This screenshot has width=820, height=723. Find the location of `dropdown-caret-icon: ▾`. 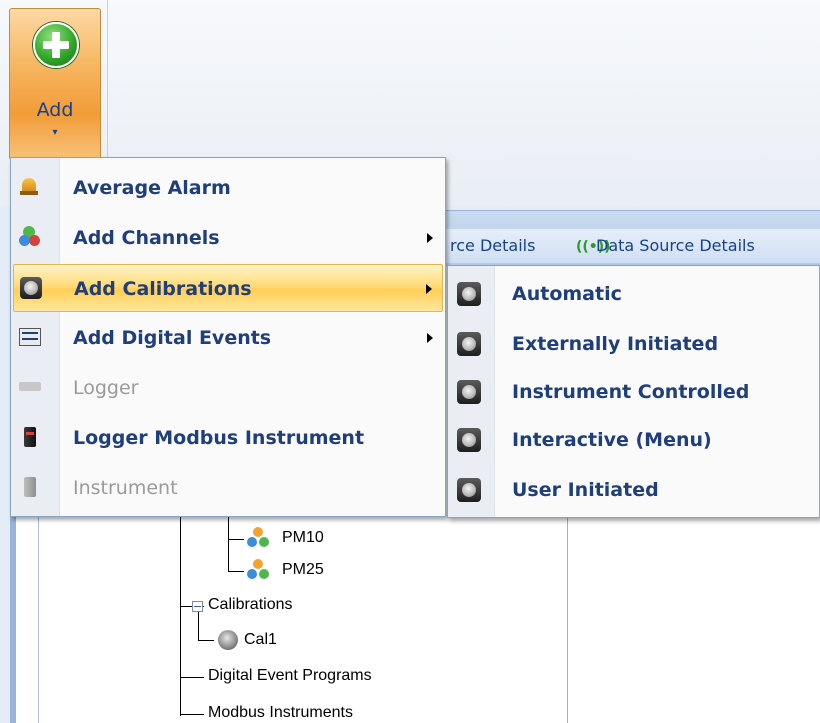

dropdown-caret-icon: ▾ is located at coordinates (55, 132).